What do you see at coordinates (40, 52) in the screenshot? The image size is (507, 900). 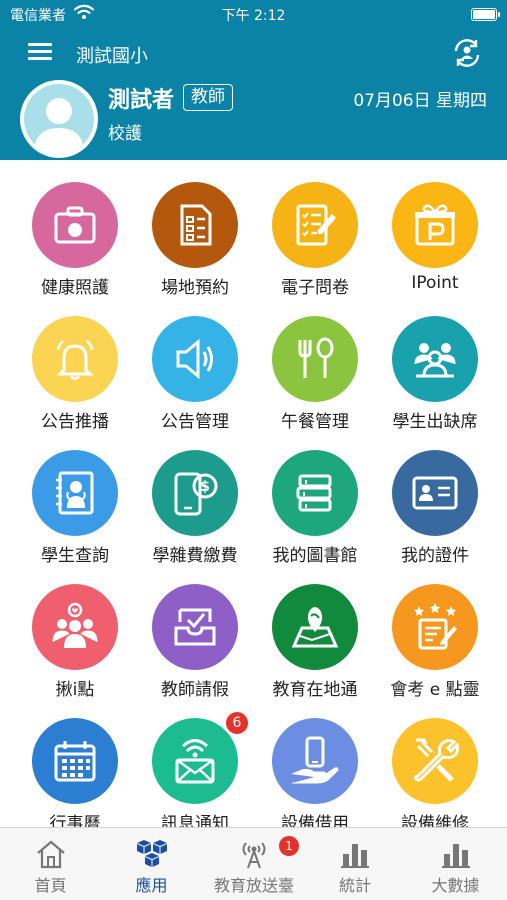 I see `menu-button` at bounding box center [40, 52].